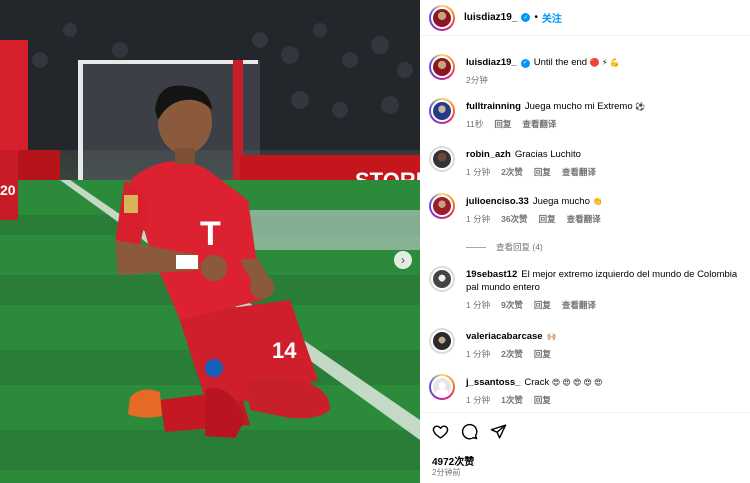 Image resolution: width=750 pixels, height=483 pixels. Describe the element at coordinates (588, 390) in the screenshot. I see `comment-item: j_ssantoss_ Crack 😍 😍 😍 😍 😍 1 分钟 1次赞 回复` at that location.